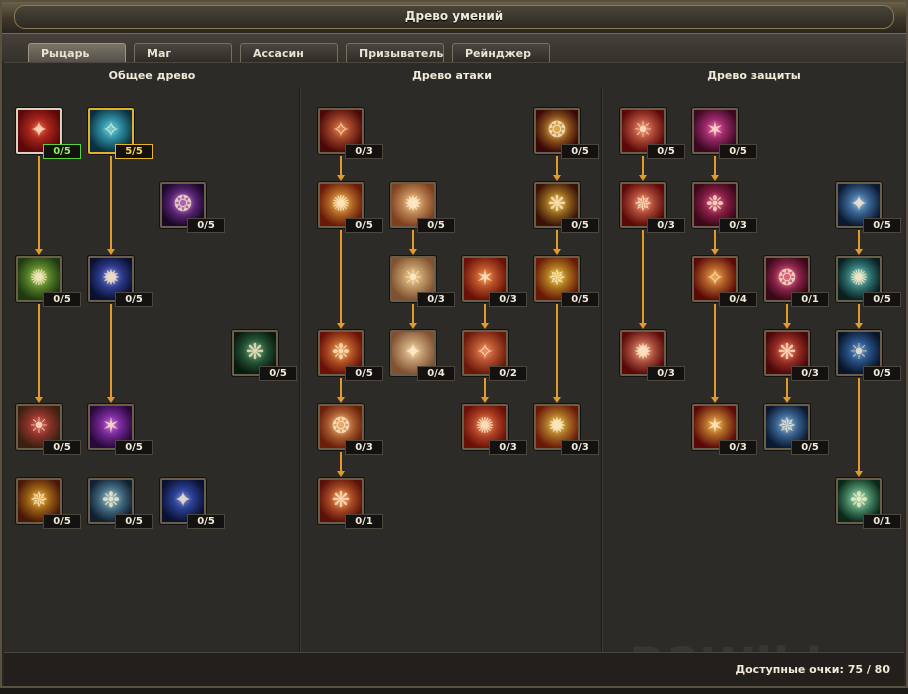 Image resolution: width=908 pixels, height=694 pixels. What do you see at coordinates (652, 355) in the screenshot?
I see `skill-d9: ✹ 0/3` at bounding box center [652, 355].